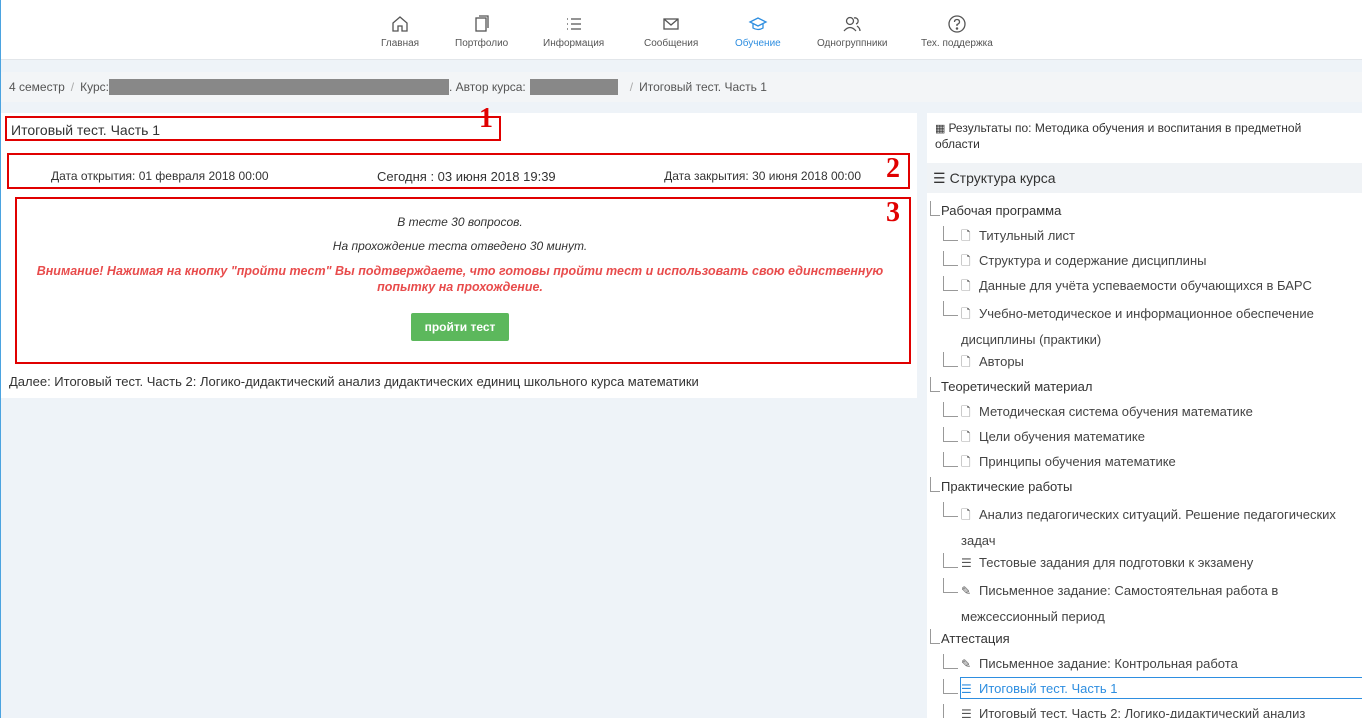  I want to click on nav-messages-label: Сообщения, so click(671, 43).